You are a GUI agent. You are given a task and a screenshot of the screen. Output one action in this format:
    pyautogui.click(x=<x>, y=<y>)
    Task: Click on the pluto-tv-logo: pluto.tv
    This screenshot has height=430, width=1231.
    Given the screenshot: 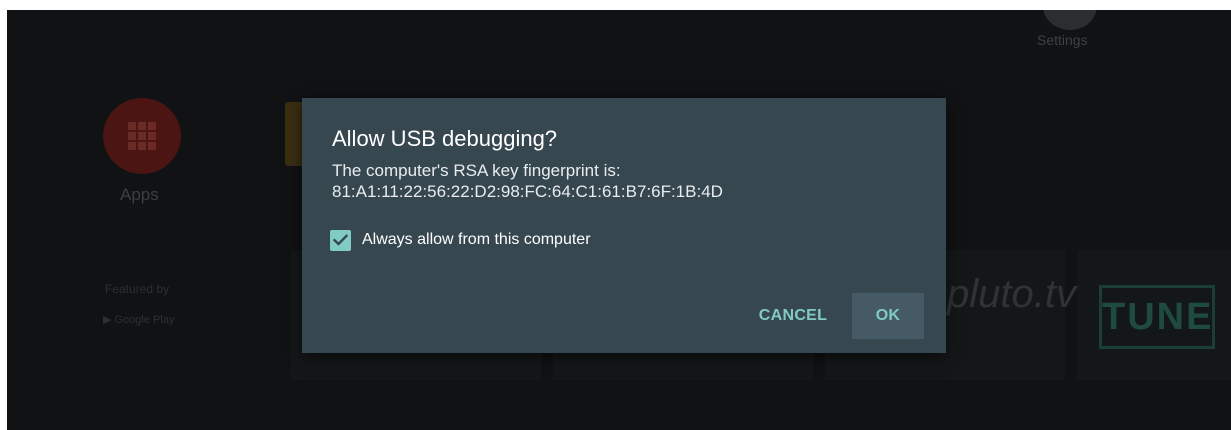 What is the action you would take?
    pyautogui.click(x=1011, y=294)
    